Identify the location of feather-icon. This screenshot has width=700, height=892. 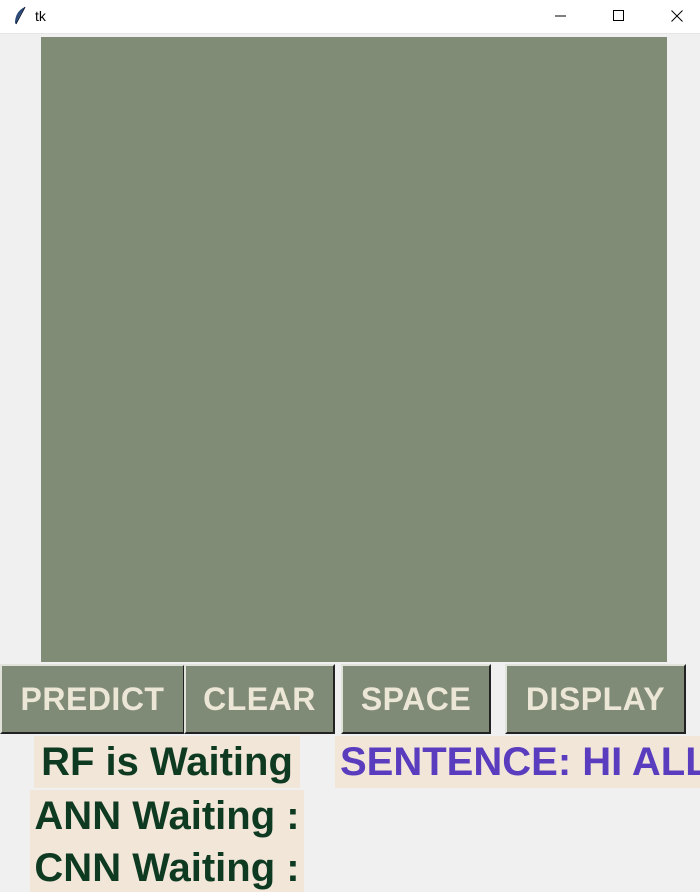
(20, 16).